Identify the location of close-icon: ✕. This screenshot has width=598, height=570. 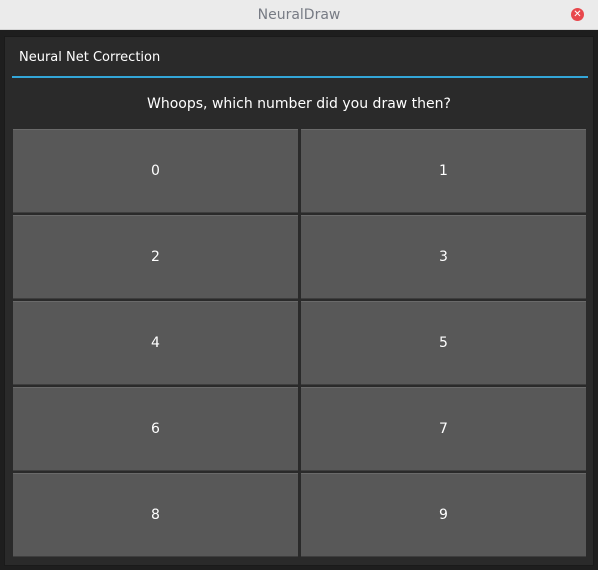
(577, 14).